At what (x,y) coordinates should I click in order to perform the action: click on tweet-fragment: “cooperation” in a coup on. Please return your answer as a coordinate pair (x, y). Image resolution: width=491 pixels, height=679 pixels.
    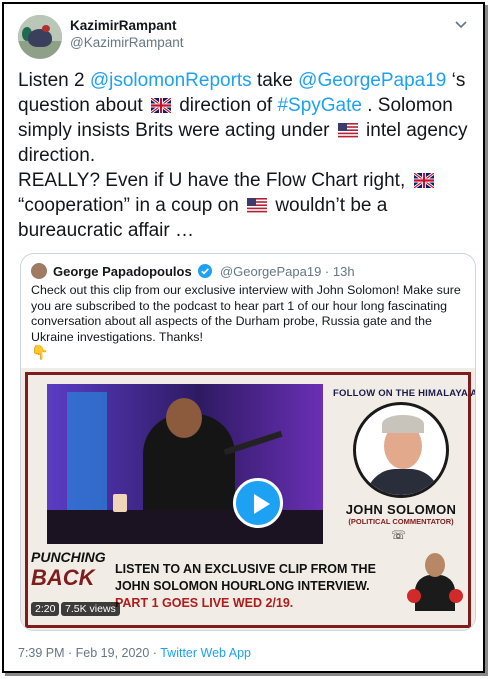
    Looking at the image, I should click on (128, 205).